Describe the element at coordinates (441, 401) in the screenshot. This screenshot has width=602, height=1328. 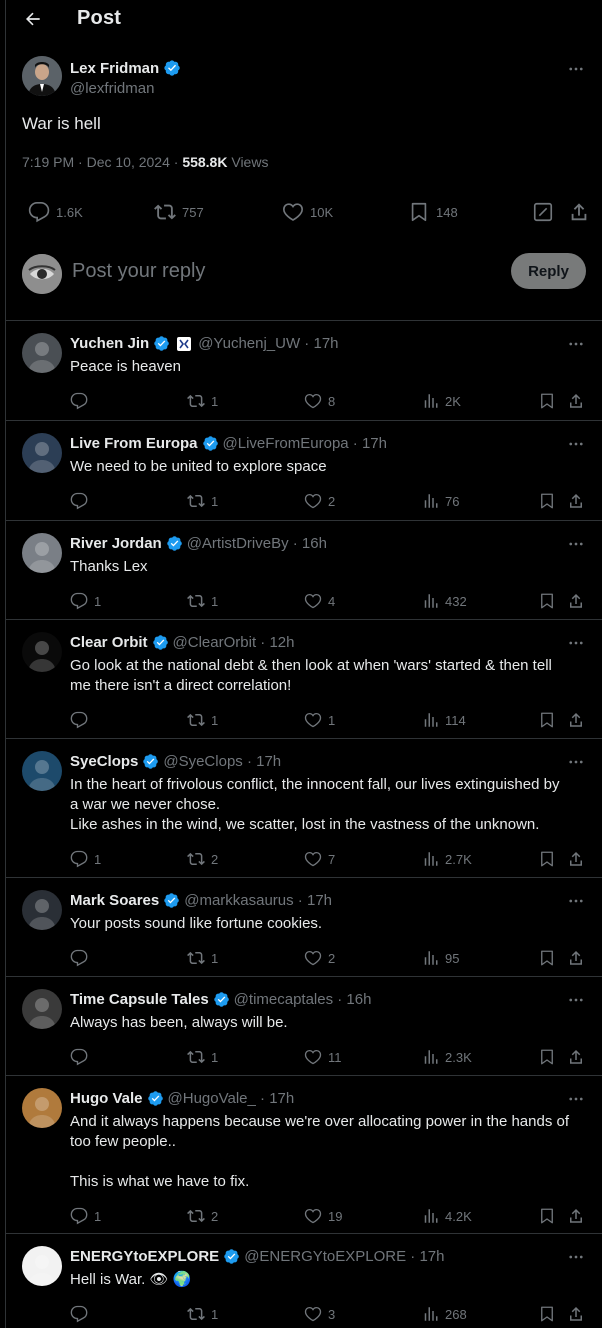
I see `views-action: 2K` at that location.